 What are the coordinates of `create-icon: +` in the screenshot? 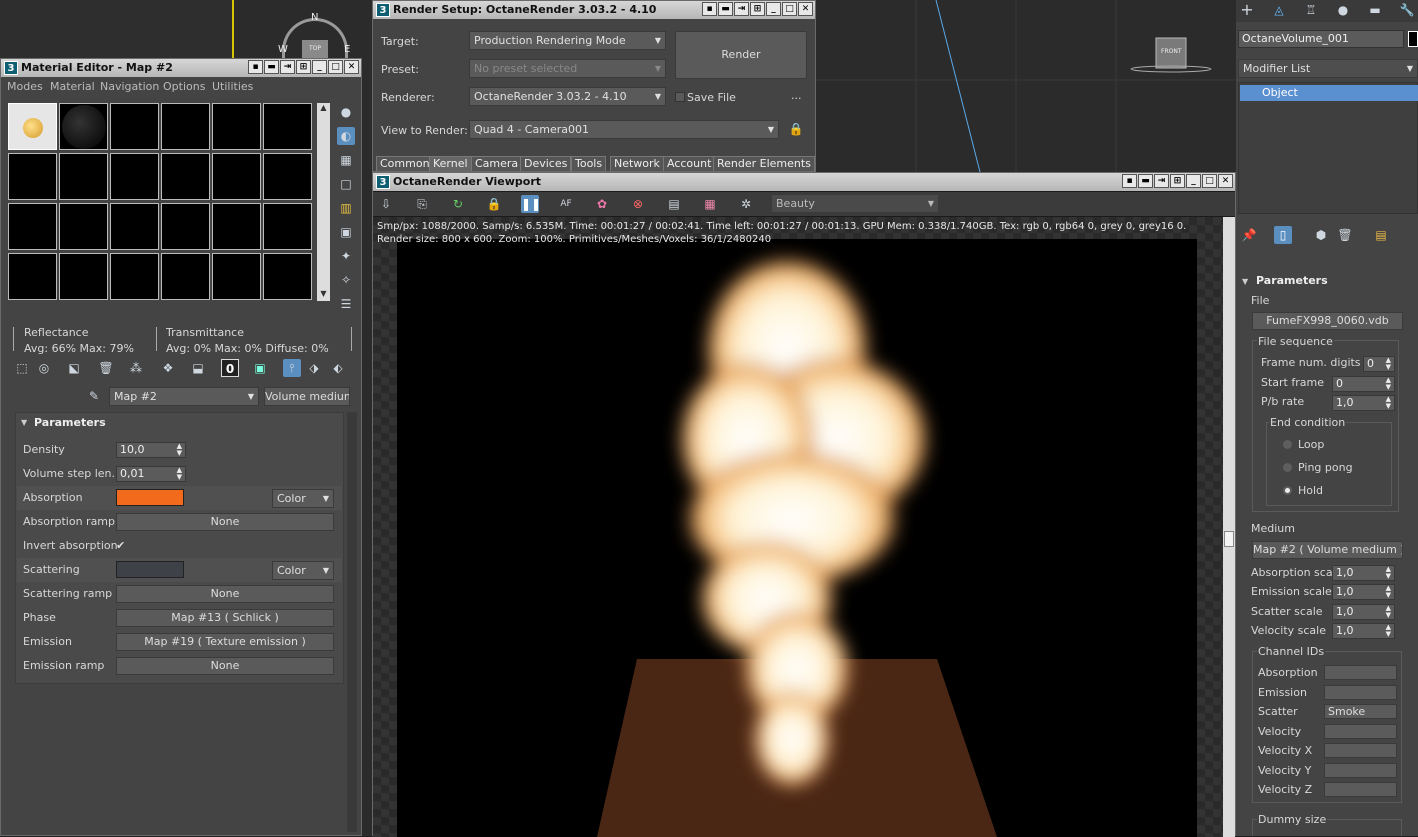 It's located at (1247, 10).